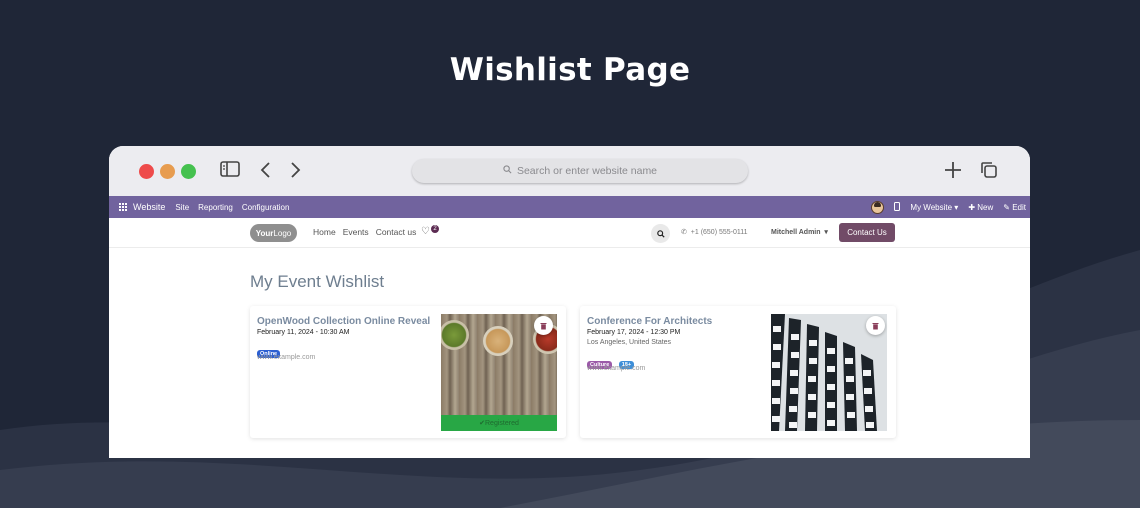  Describe the element at coordinates (629, 342) in the screenshot. I see `event-location: Los Angeles, United States` at that location.